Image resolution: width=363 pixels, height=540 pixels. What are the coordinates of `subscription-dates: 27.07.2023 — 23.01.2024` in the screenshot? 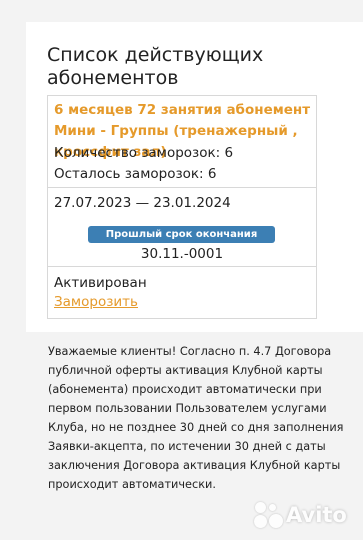 It's located at (142, 203).